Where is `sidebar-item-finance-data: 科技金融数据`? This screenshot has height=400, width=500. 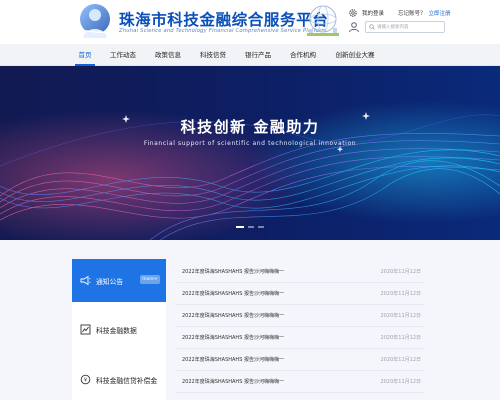
sidebar-item-finance-data: 科技金融数据 is located at coordinates (119, 329).